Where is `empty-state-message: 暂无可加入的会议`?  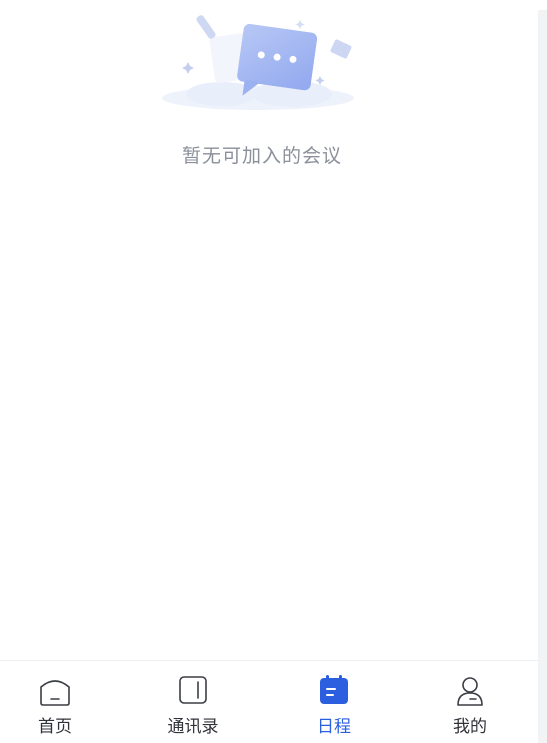
empty-state-message: 暂无可加入的会议 is located at coordinates (261, 156).